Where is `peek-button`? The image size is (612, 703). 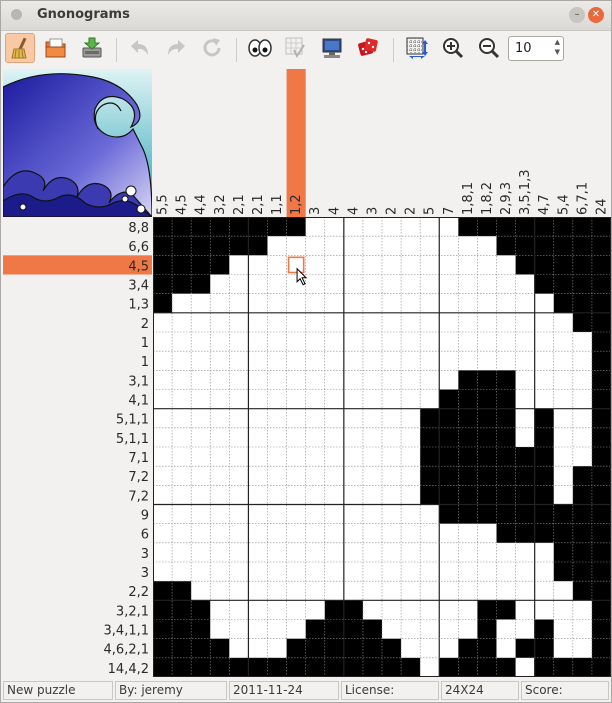
peek-button is located at coordinates (260, 48).